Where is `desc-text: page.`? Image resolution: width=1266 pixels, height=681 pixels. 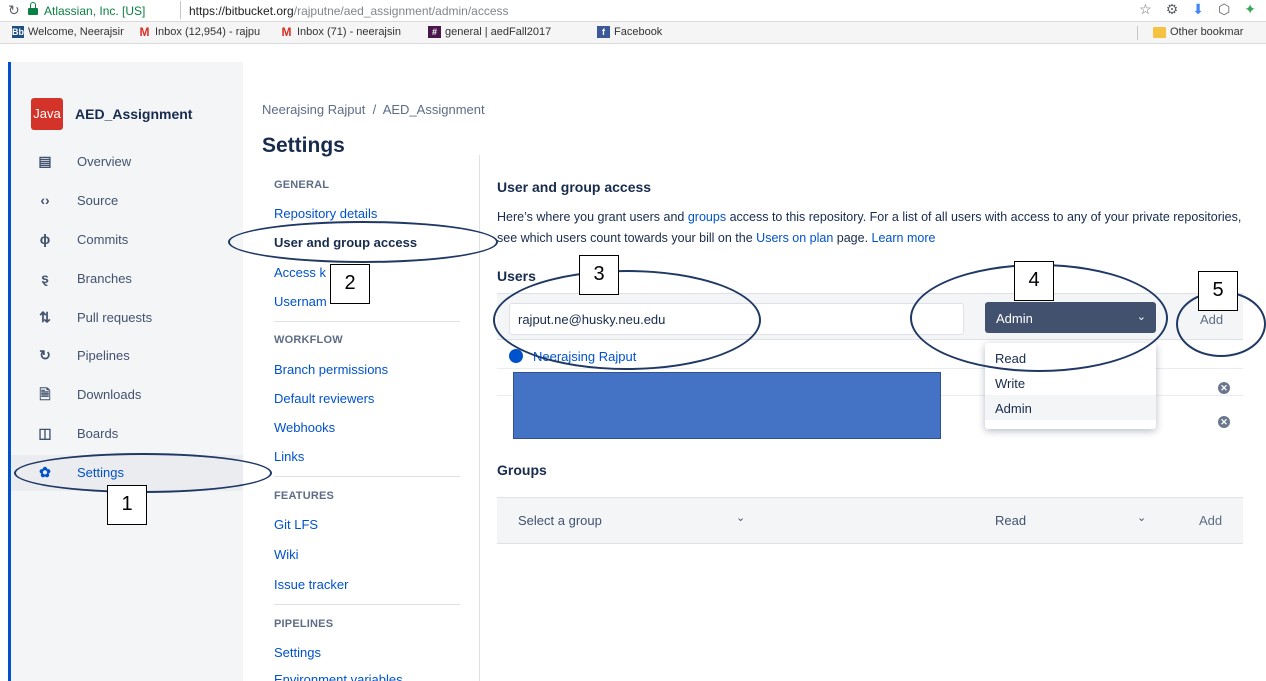
desc-text: page. is located at coordinates (852, 238).